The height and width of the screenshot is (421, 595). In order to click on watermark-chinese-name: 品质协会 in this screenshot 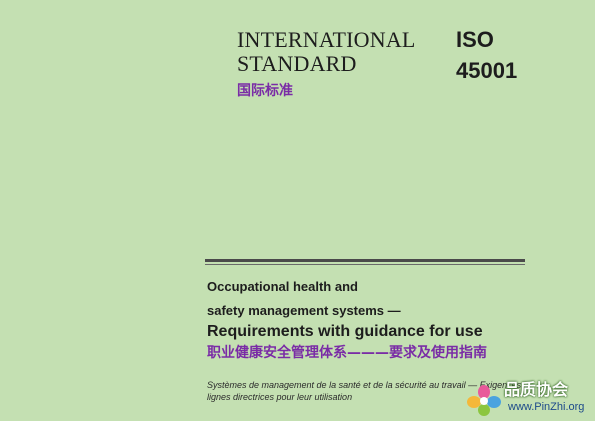, I will do `click(536, 389)`.